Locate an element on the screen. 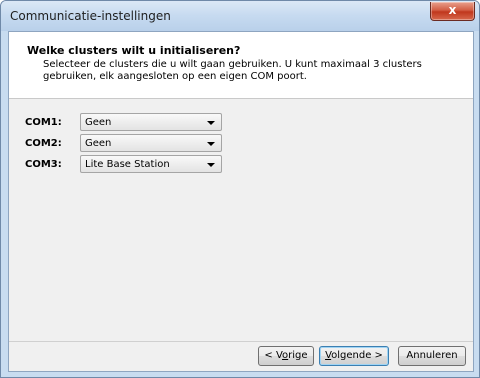 The image size is (480, 378). com1-label: COM1: is located at coordinates (43, 122).